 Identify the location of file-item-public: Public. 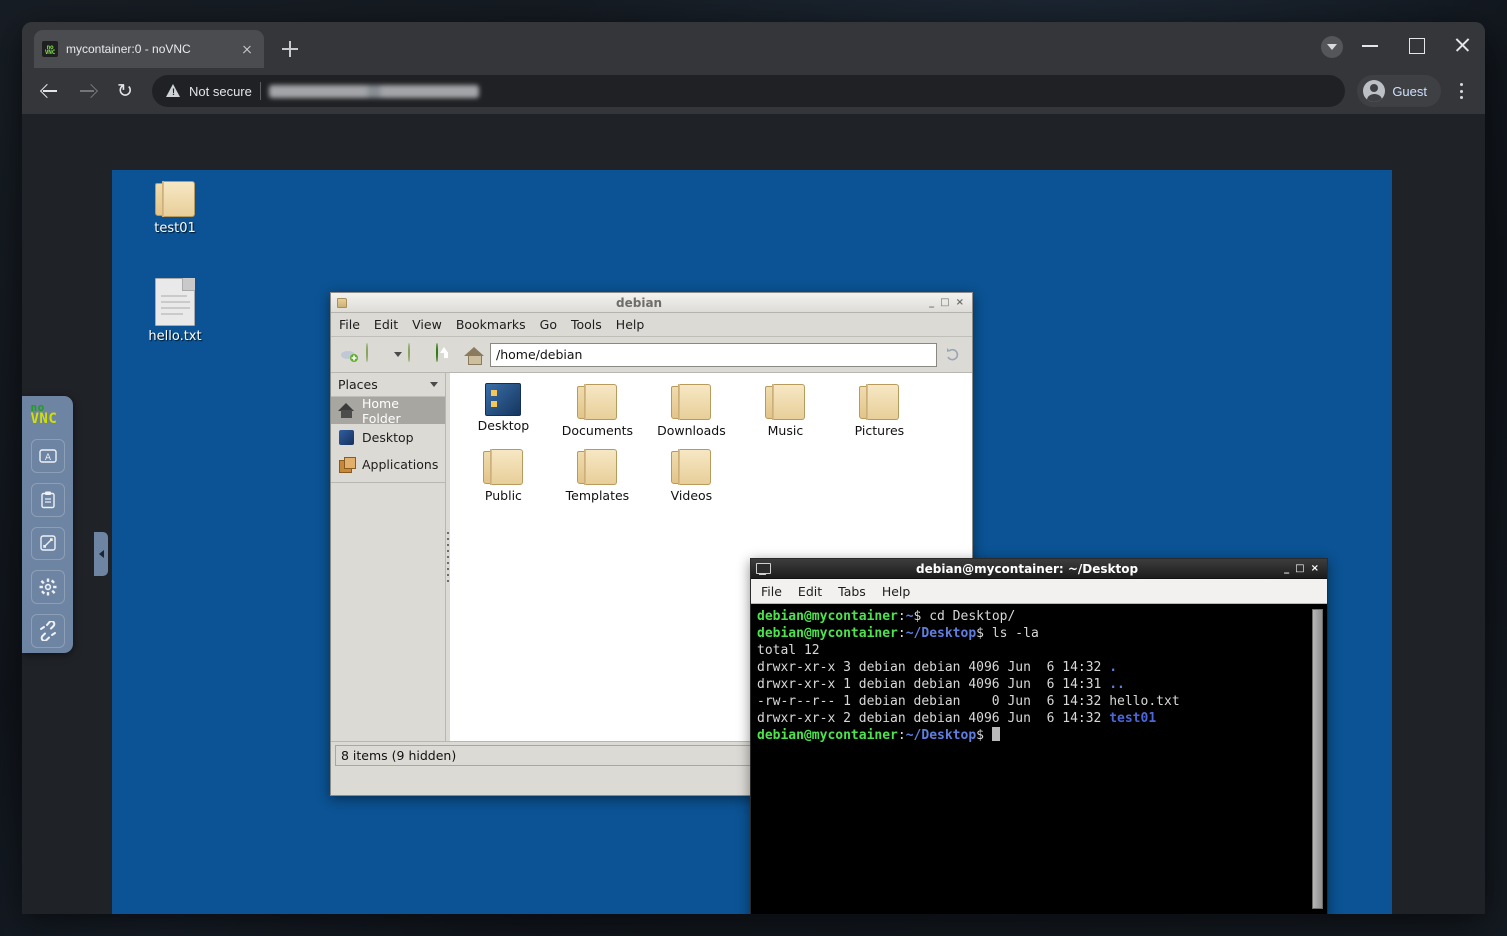
(503, 475).